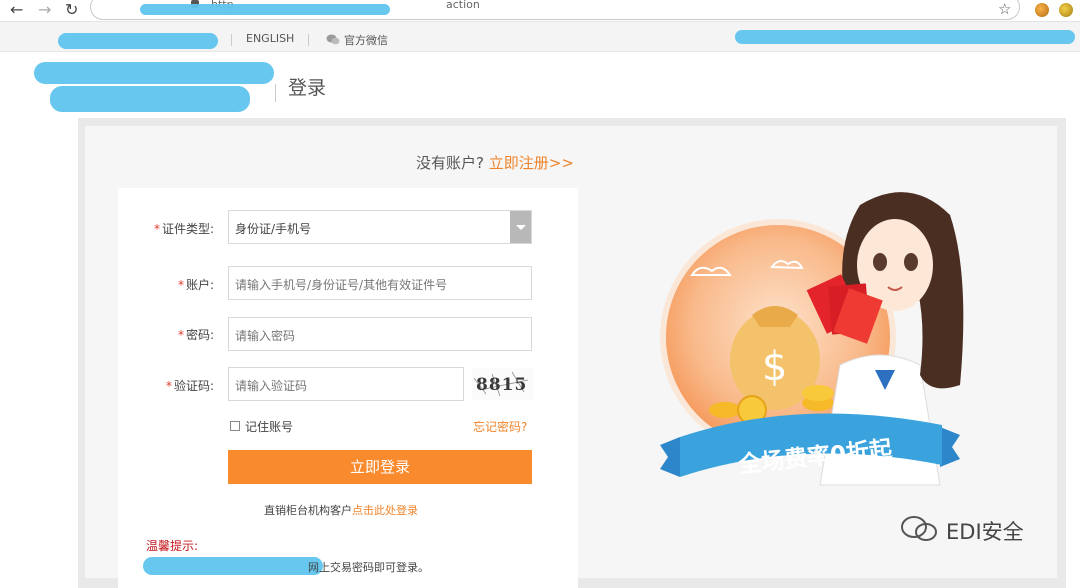 This screenshot has width=1080, height=588. What do you see at coordinates (463, 5) in the screenshot?
I see `url-end: action` at bounding box center [463, 5].